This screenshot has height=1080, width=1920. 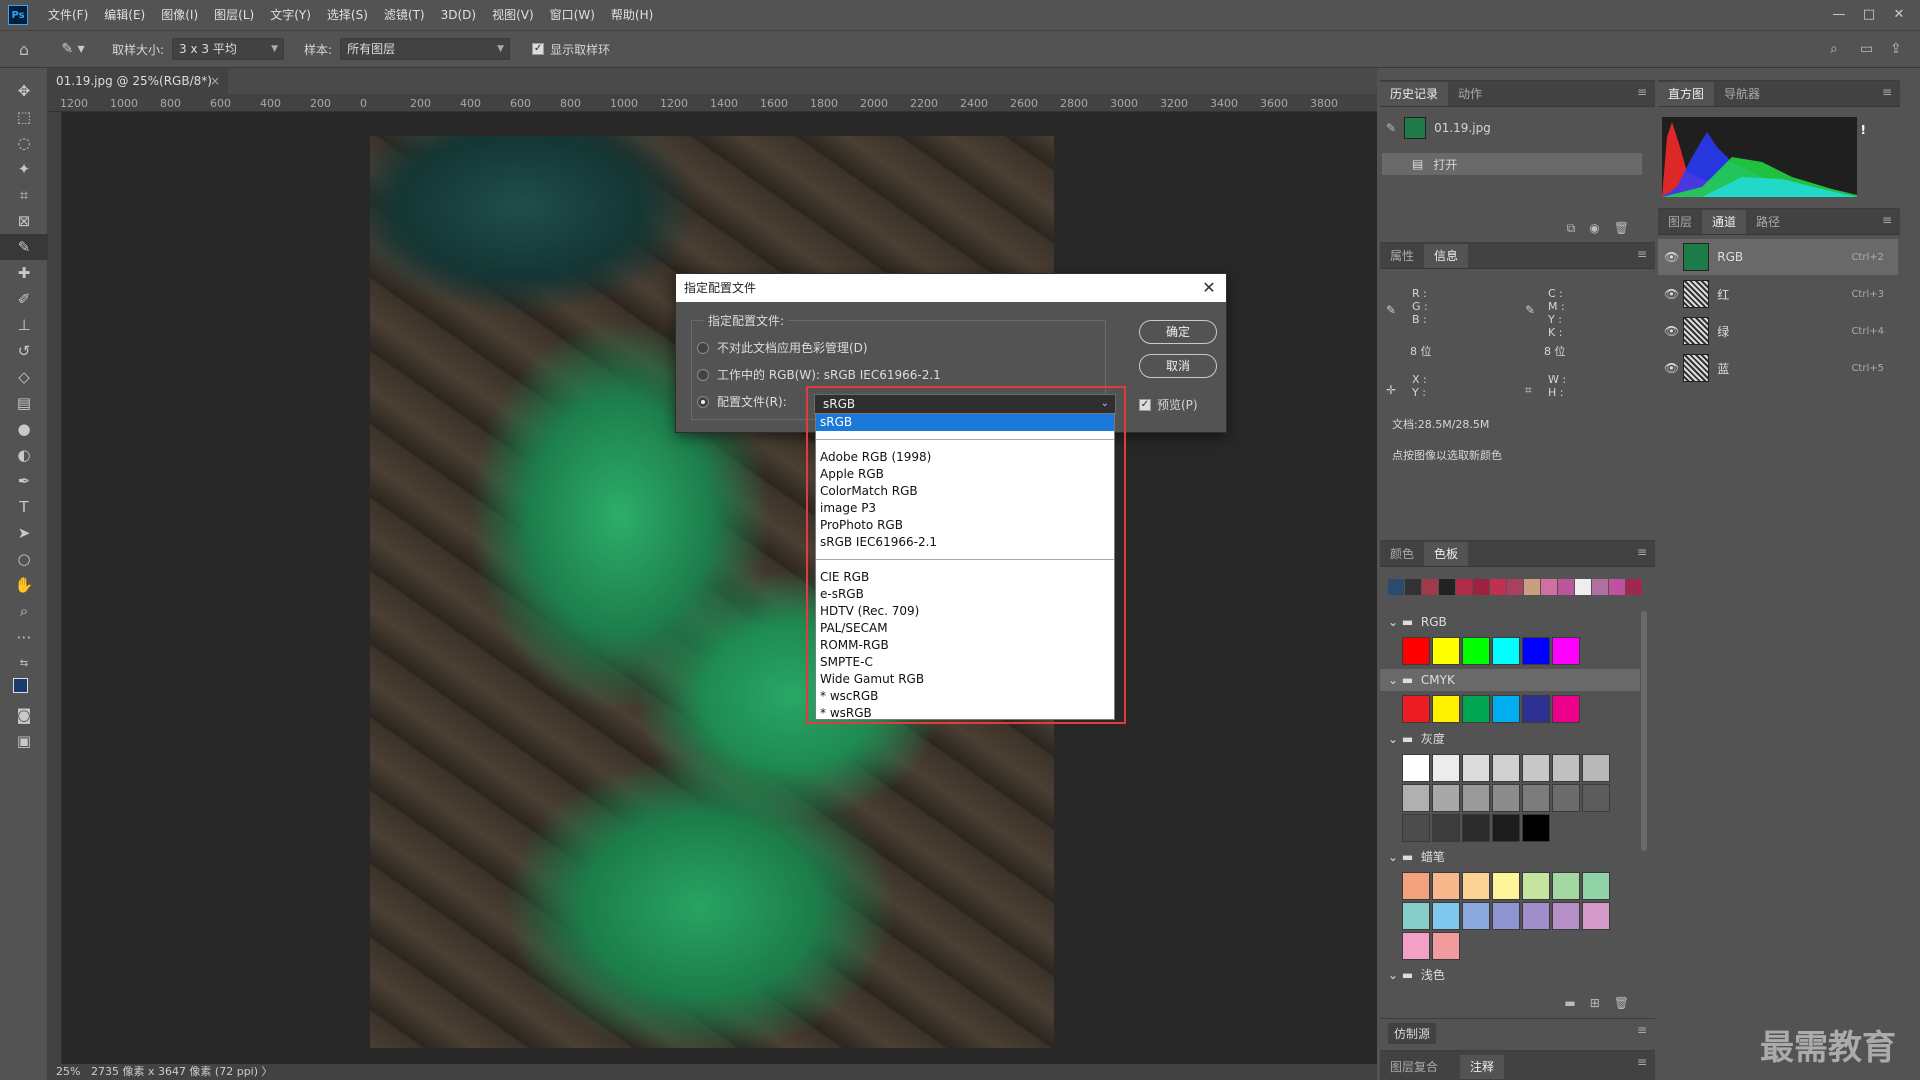 I want to click on swatches-scrollbar, so click(x=1644, y=731).